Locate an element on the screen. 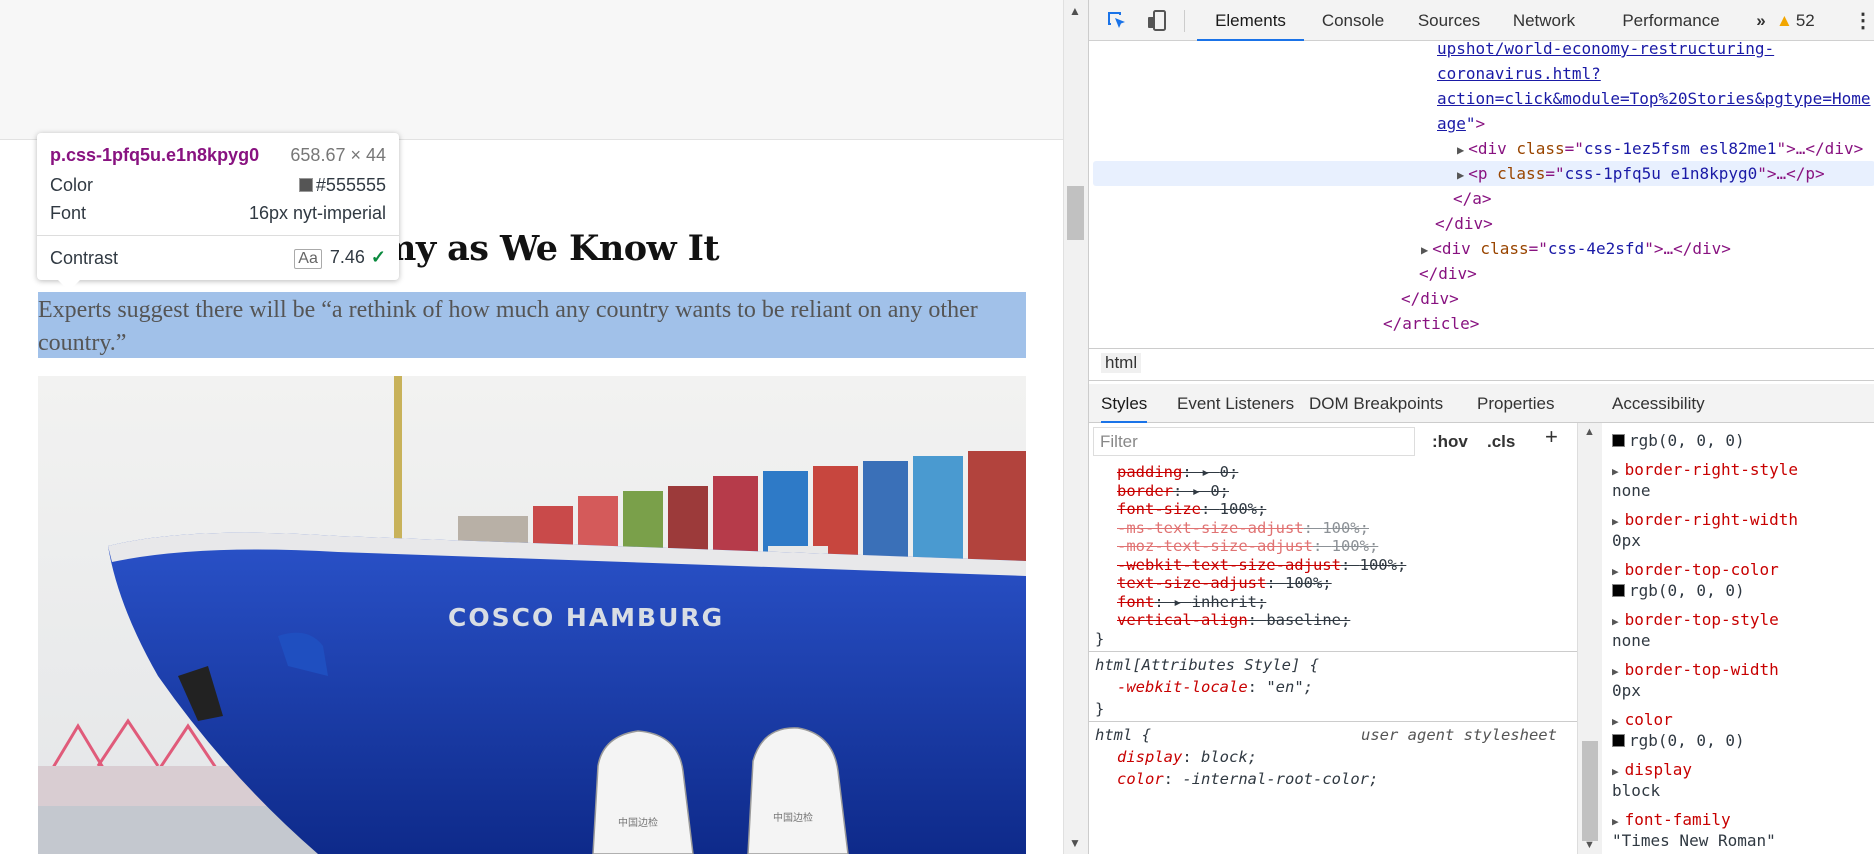 This screenshot has height=854, width=1874. more-tabs-icon: » is located at coordinates (1761, 20).